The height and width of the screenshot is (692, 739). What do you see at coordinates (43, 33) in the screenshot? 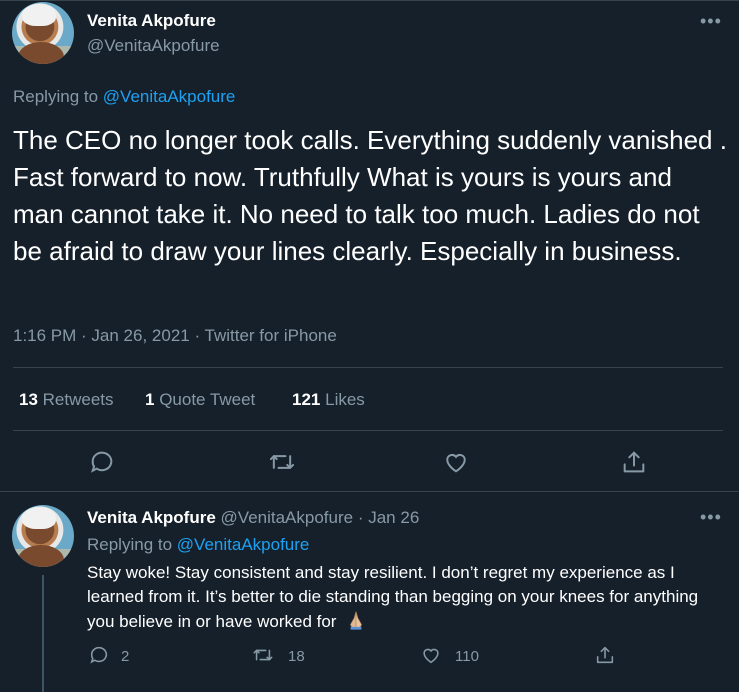
I see `author-avatar` at bounding box center [43, 33].